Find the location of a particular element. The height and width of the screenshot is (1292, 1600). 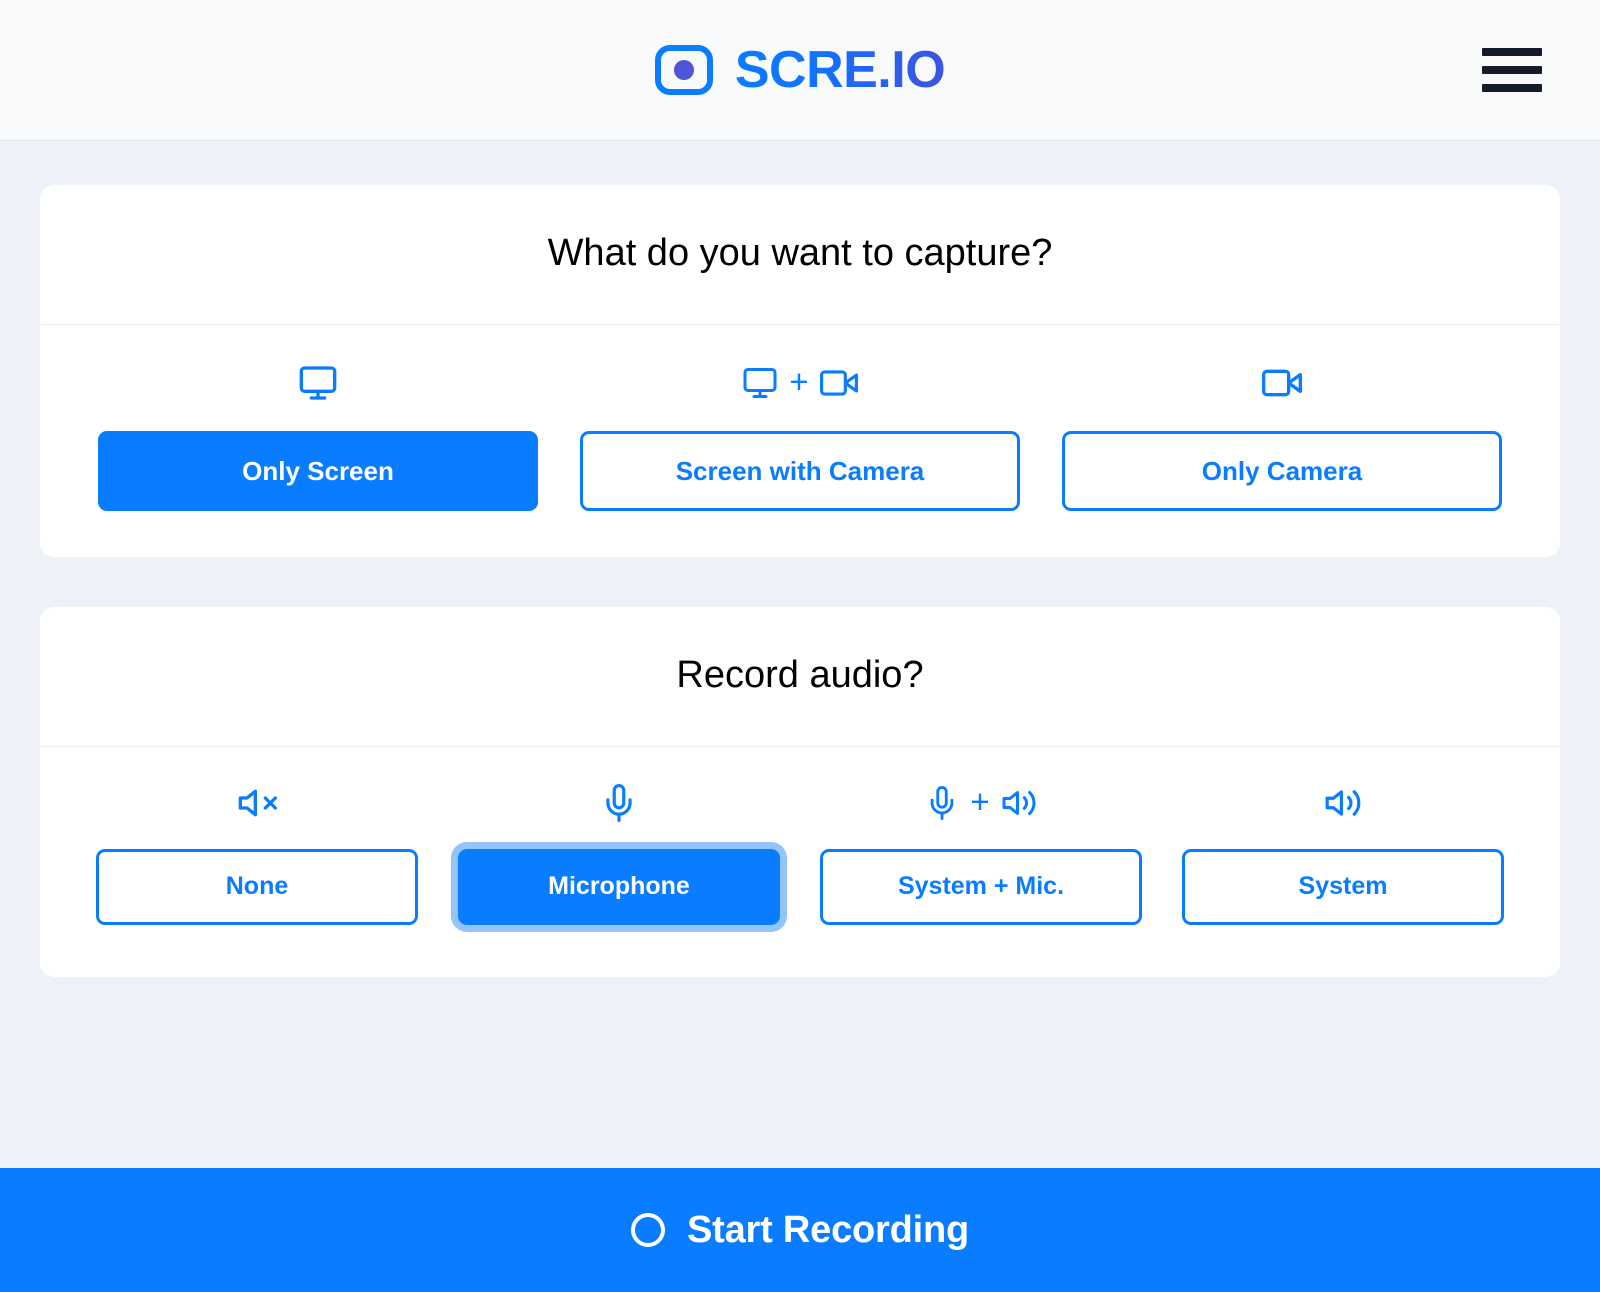

brand-logo: SCRE.IO is located at coordinates (800, 70).